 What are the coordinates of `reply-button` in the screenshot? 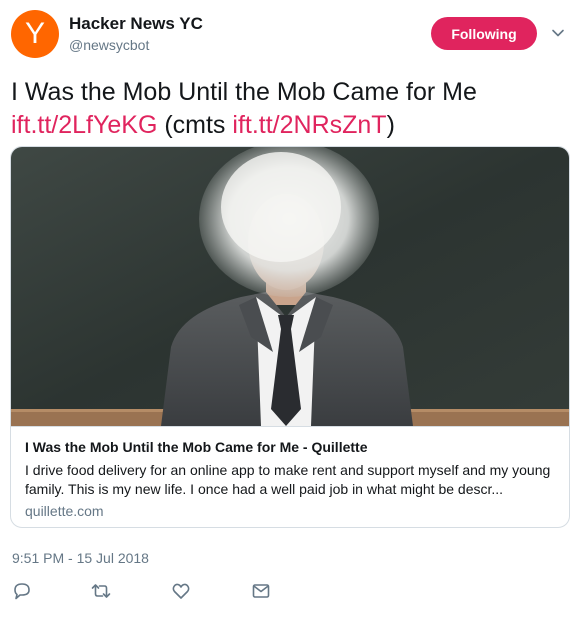 It's located at (22, 591).